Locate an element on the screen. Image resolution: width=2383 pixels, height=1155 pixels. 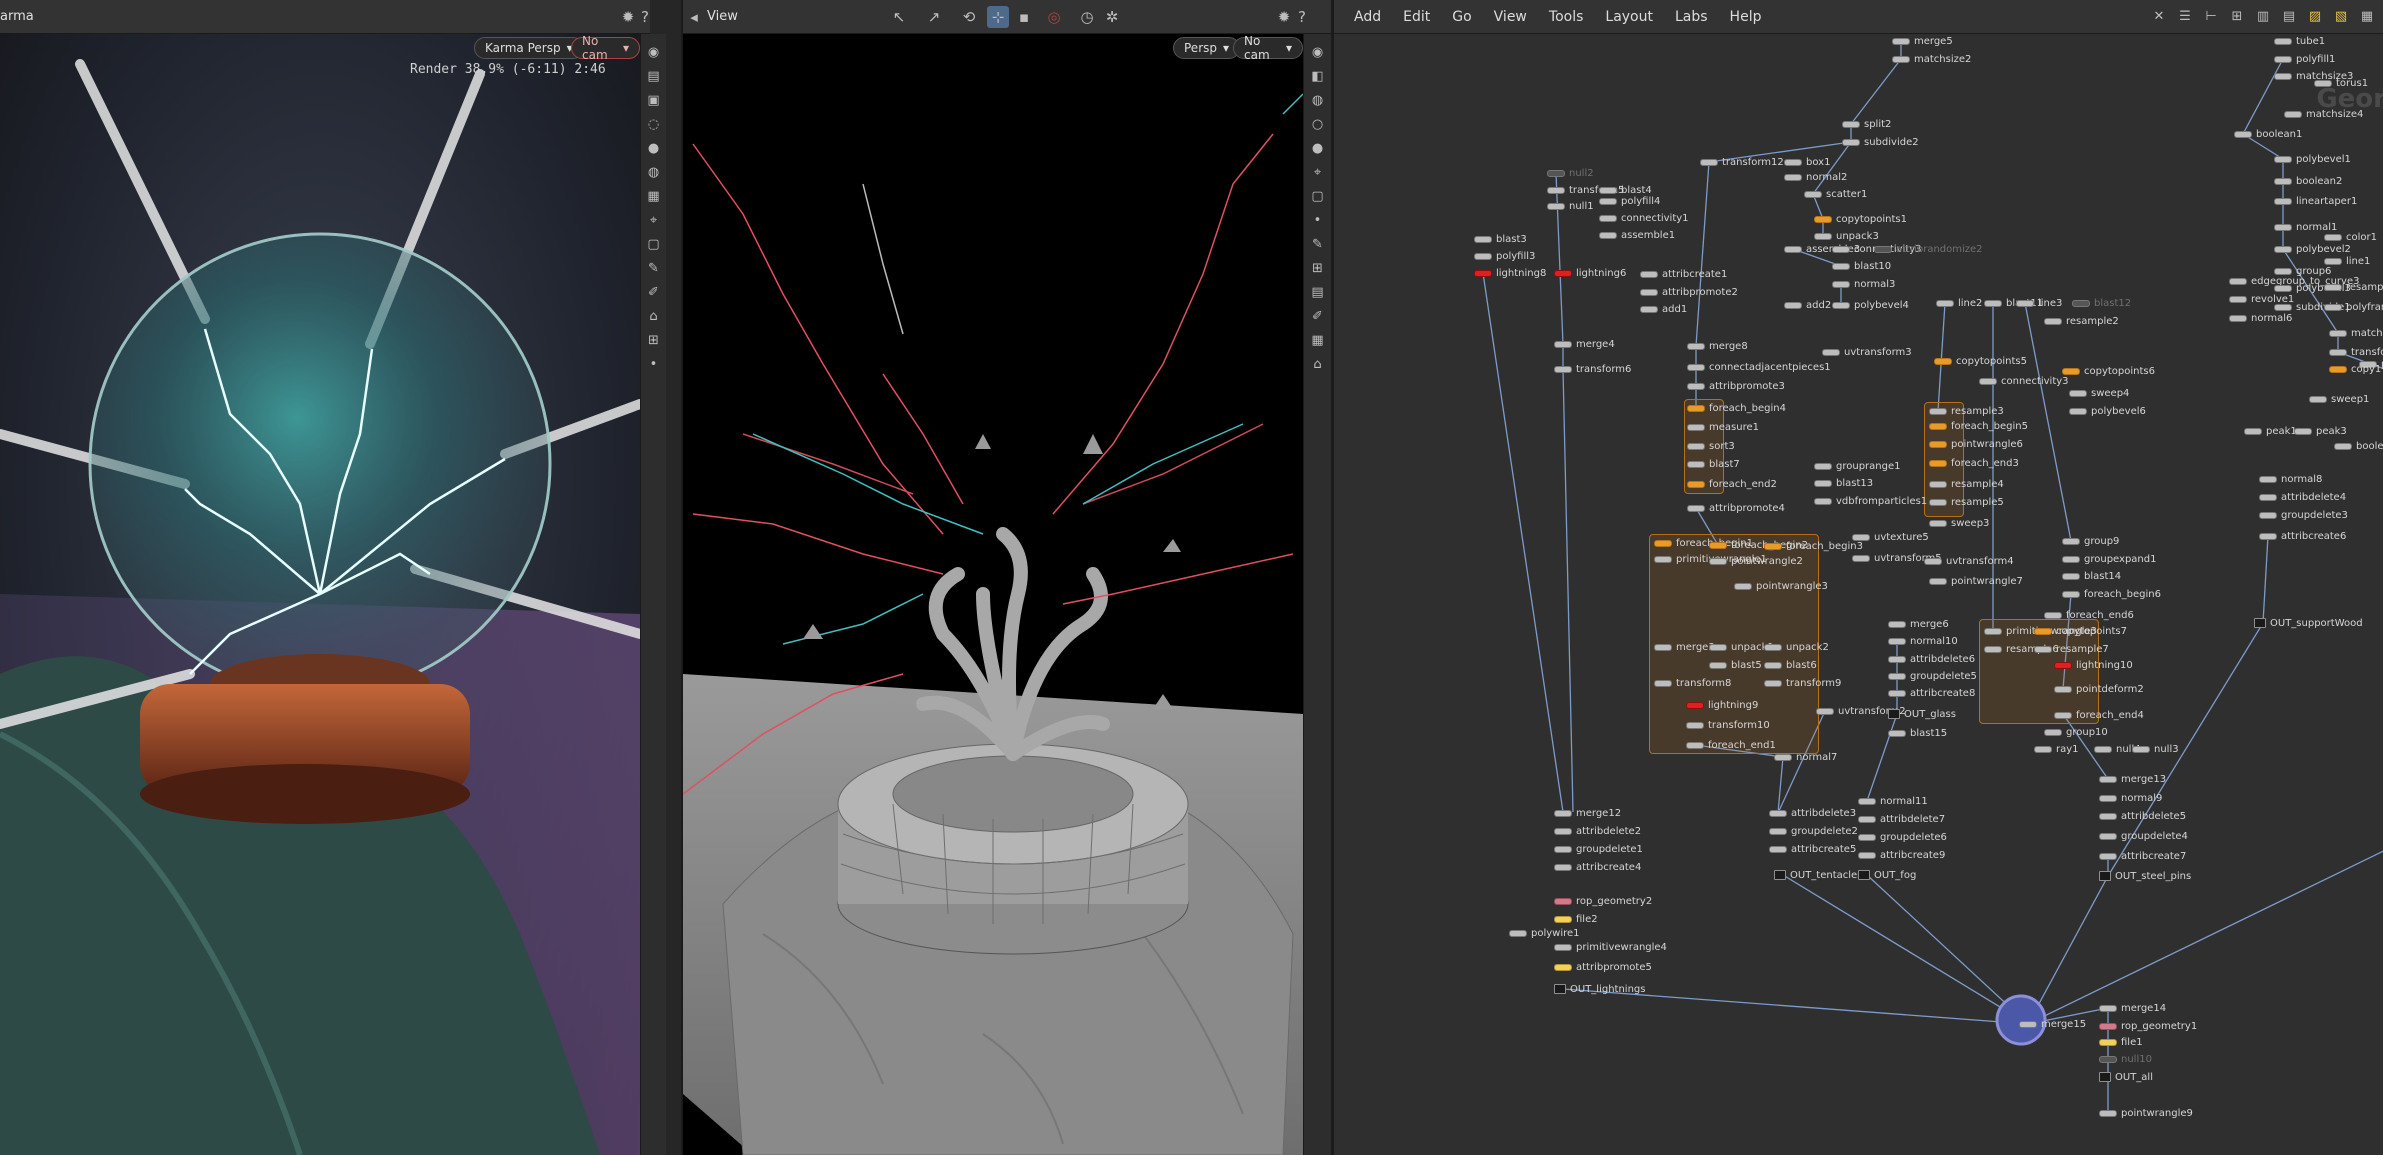
grid-icon: ⊞ is located at coordinates (1318, 268).